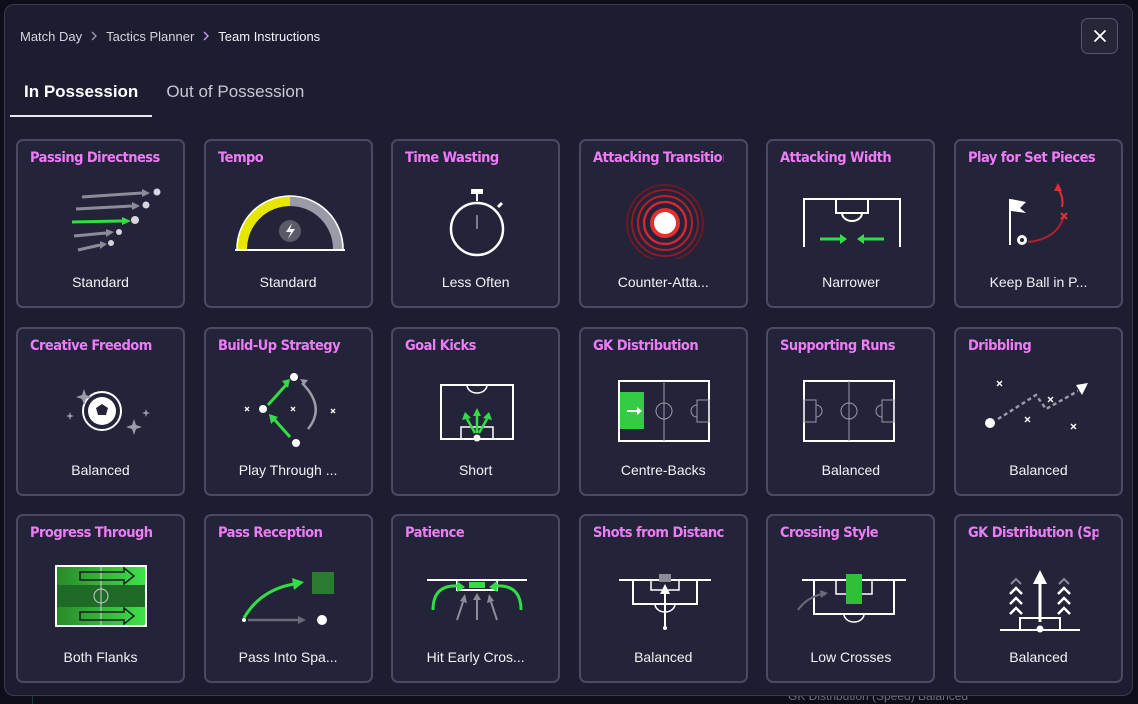  I want to click on gk-speed-icon, so click(1039, 601).